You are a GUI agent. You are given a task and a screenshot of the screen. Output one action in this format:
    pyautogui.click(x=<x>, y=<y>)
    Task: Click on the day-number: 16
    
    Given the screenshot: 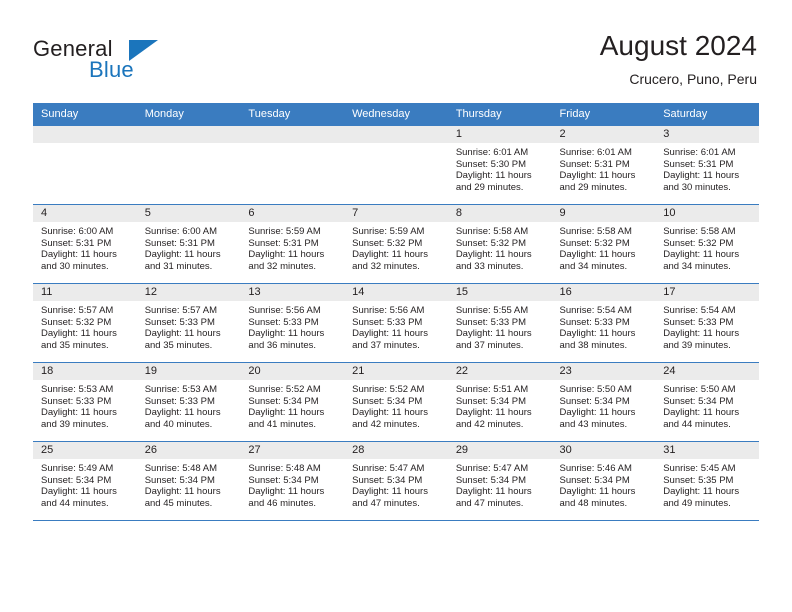 What is the action you would take?
    pyautogui.click(x=603, y=292)
    